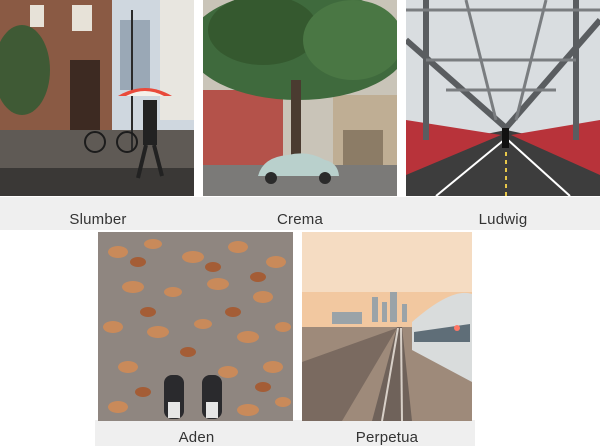  What do you see at coordinates (503, 219) in the screenshot?
I see `filter-name-ludwig: Ludwig` at bounding box center [503, 219].